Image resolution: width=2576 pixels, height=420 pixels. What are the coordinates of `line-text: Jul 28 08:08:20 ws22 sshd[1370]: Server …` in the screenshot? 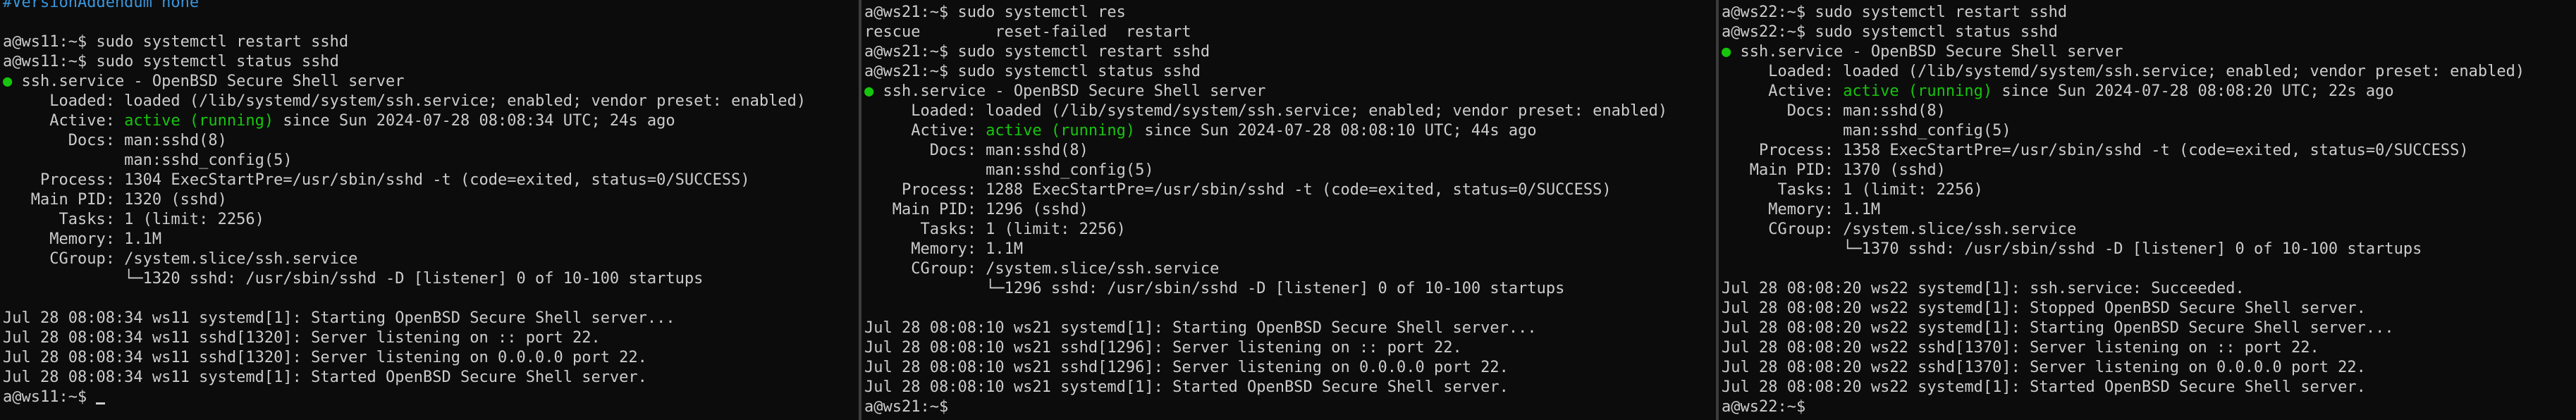 It's located at (2020, 348).